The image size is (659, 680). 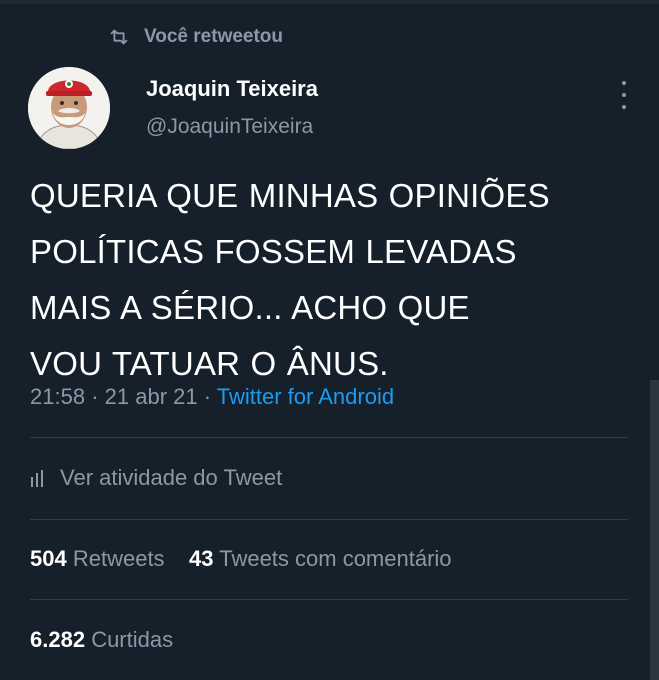 What do you see at coordinates (171, 477) in the screenshot?
I see `view-activity-label: Ver atividade do Tweet` at bounding box center [171, 477].